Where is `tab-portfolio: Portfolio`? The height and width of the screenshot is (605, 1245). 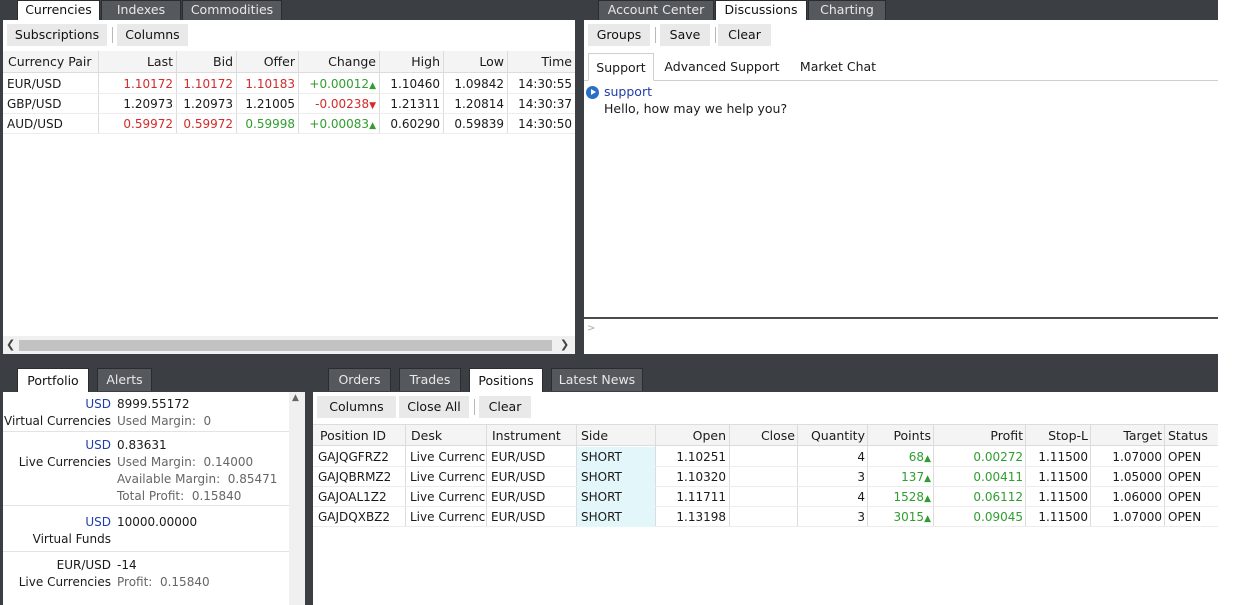
tab-portfolio: Portfolio is located at coordinates (53, 380).